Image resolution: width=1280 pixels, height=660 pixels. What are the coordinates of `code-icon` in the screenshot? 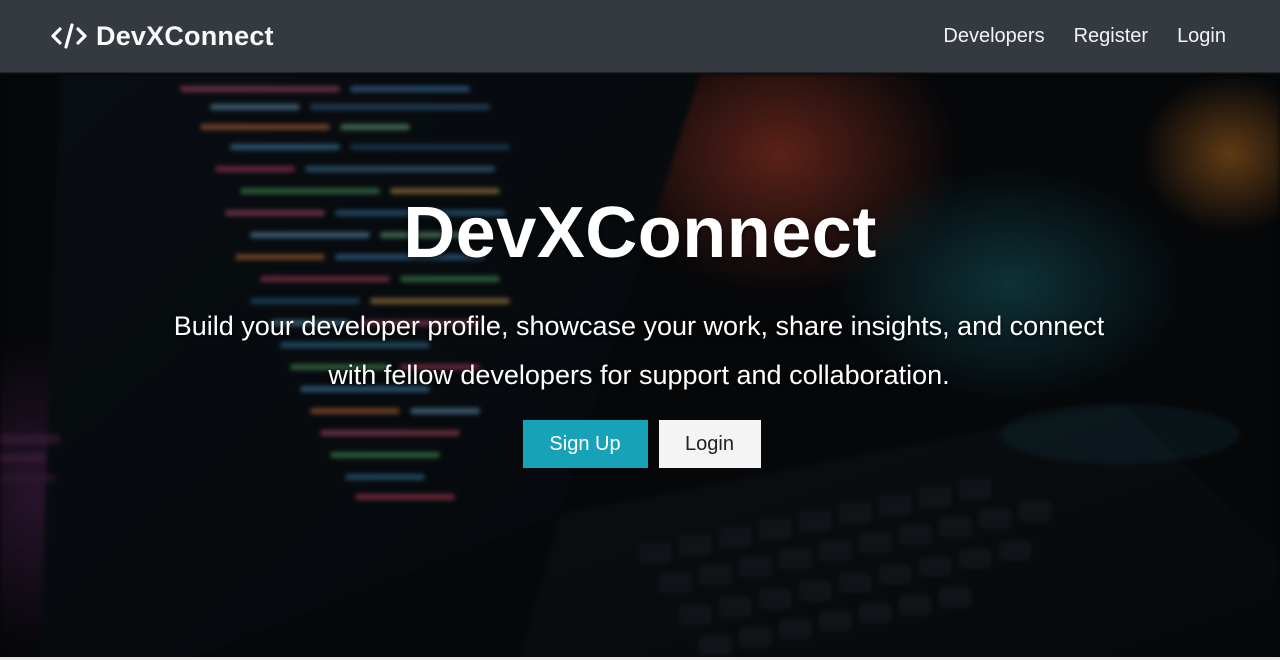 It's located at (69, 36).